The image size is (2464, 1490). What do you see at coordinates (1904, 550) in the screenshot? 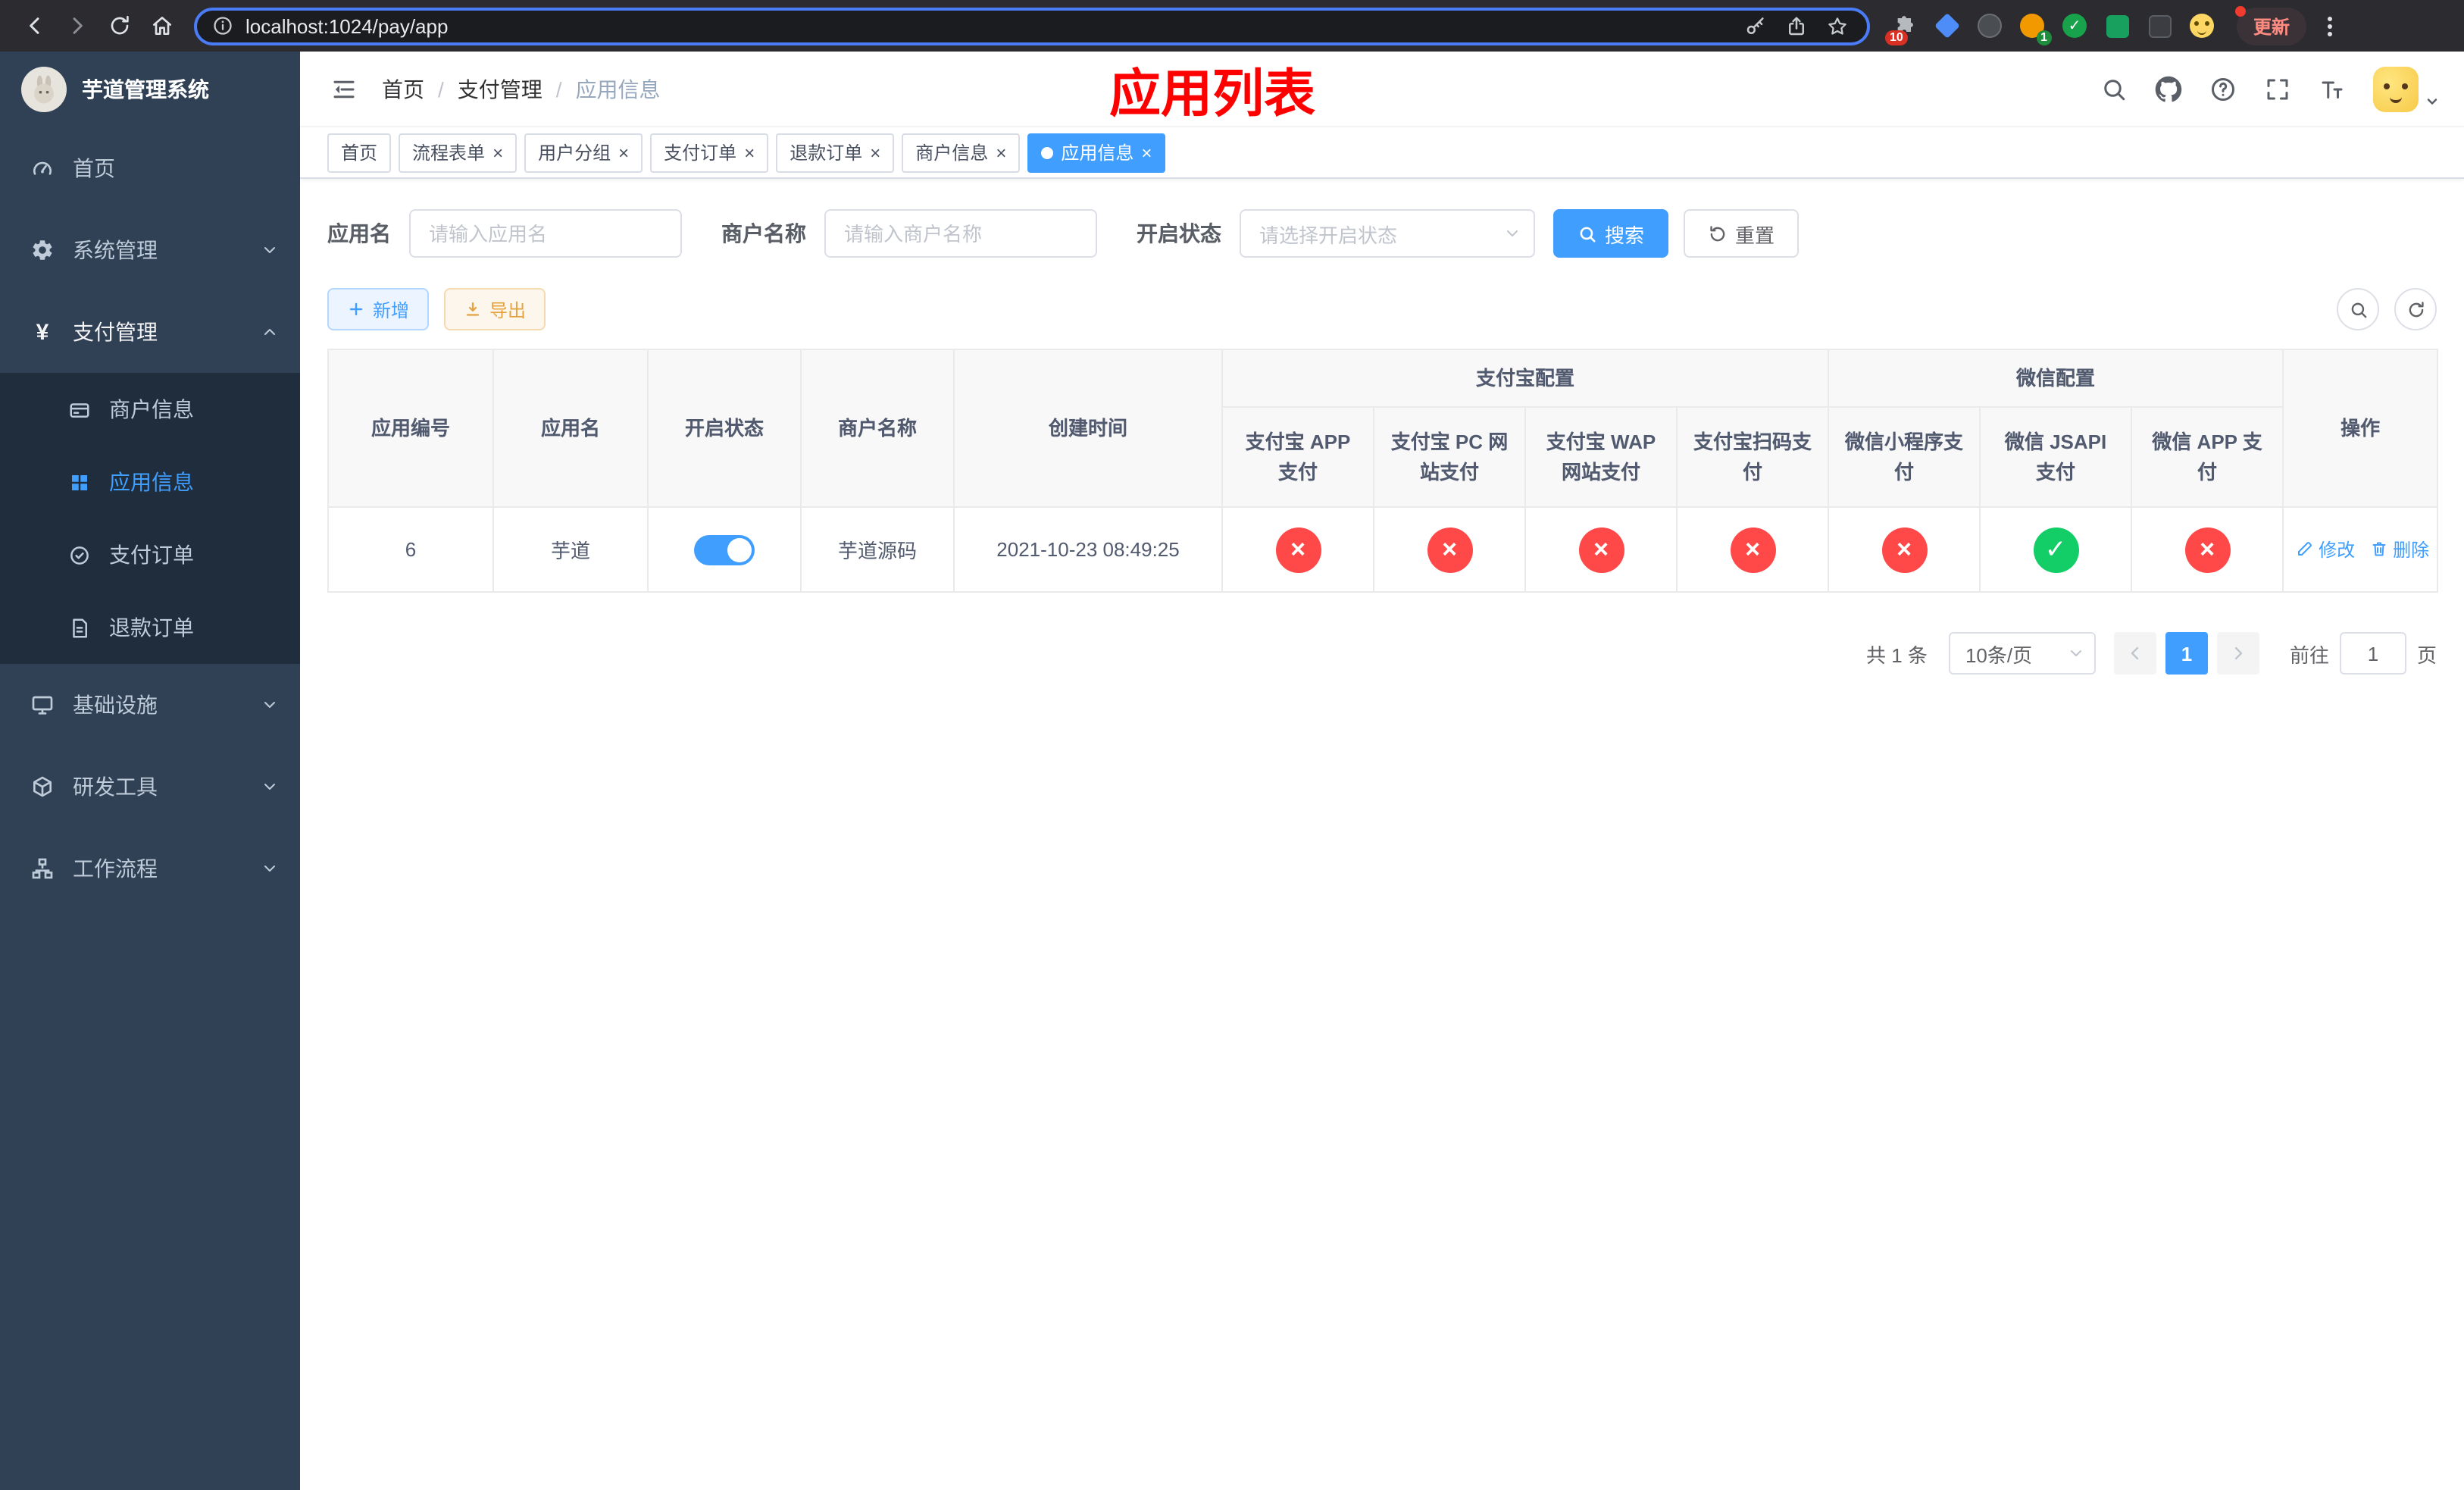
I see `wechat-mini-status-icon: ×` at bounding box center [1904, 550].